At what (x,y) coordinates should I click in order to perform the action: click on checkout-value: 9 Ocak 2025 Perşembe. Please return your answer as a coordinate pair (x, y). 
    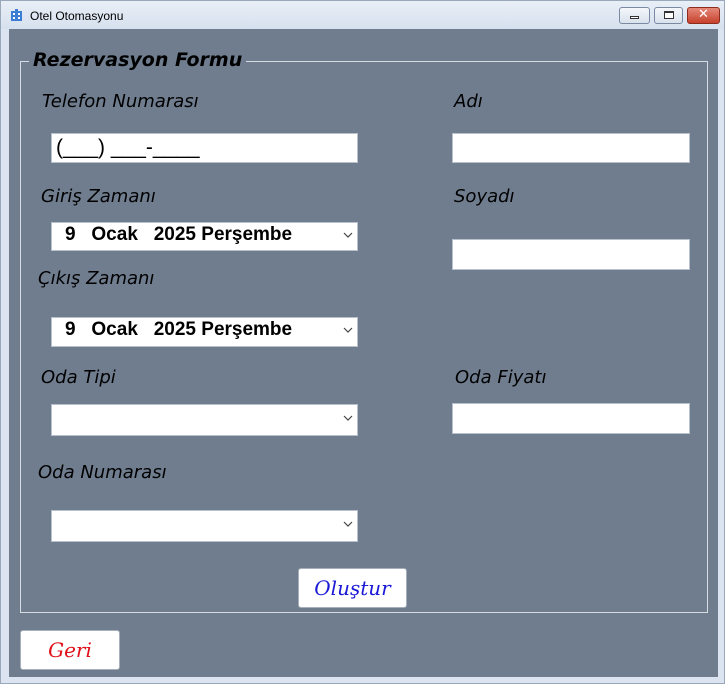
    Looking at the image, I should click on (179, 329).